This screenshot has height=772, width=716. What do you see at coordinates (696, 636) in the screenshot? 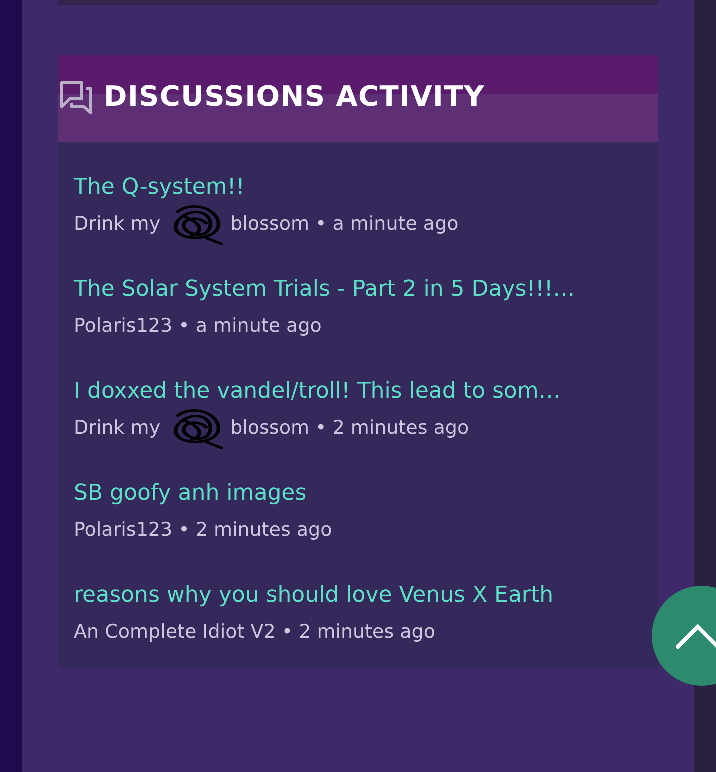
I see `chevron-up-icon` at bounding box center [696, 636].